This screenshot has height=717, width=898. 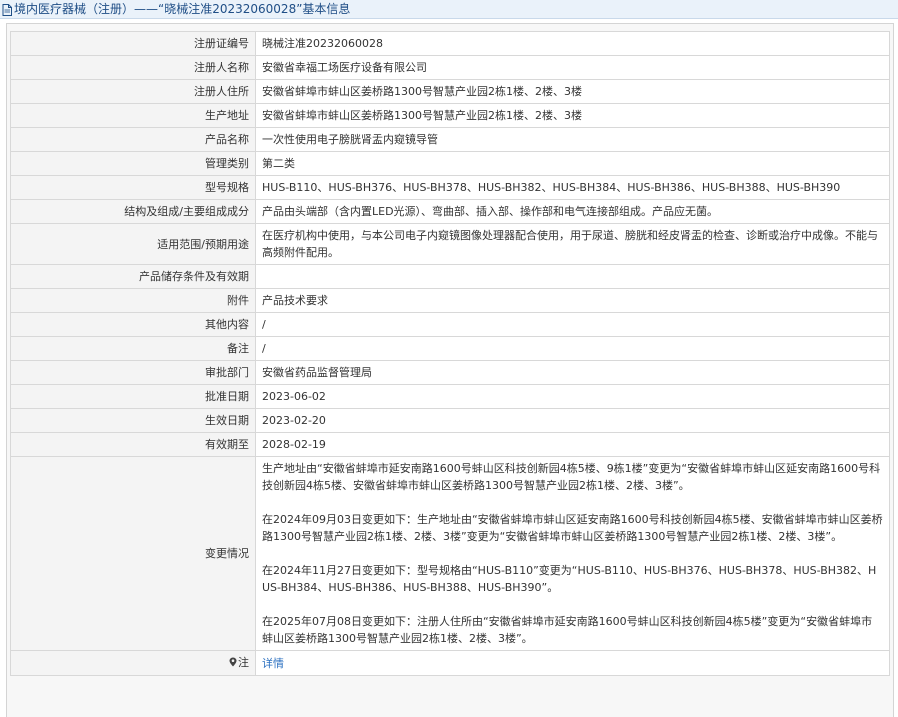 I want to click on row-label: 注册证编号, so click(x=133, y=43).